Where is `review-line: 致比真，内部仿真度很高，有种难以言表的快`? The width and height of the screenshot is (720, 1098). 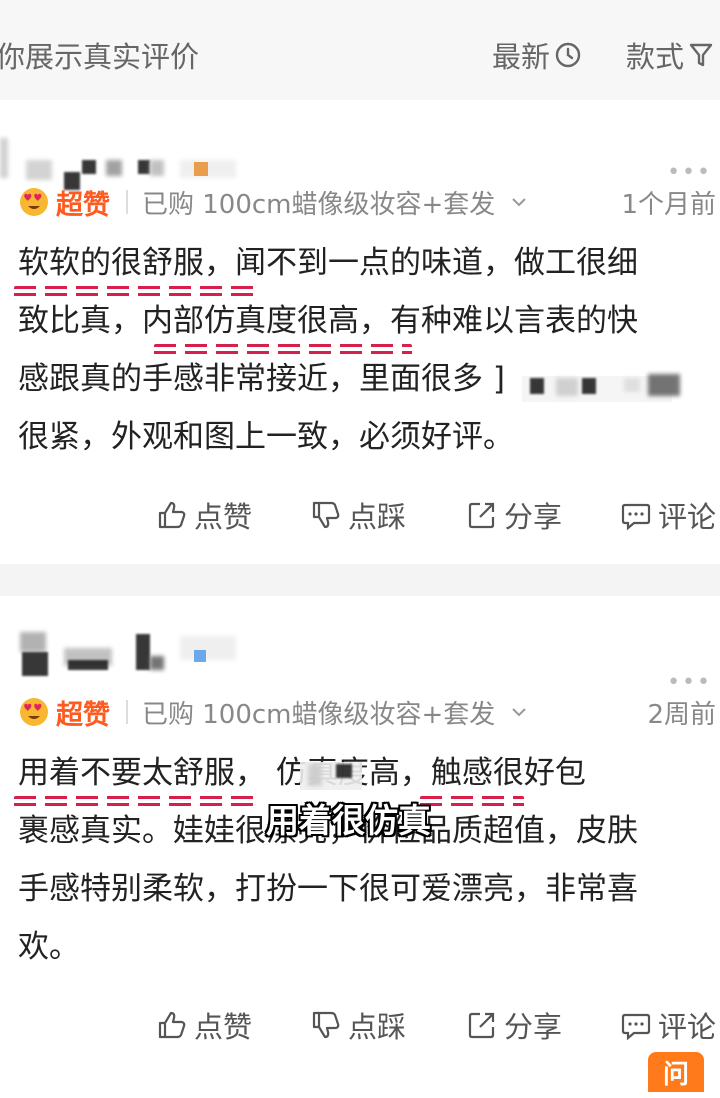
review-line: 致比真，内部仿真度很高，有种难以言表的快 is located at coordinates (328, 321).